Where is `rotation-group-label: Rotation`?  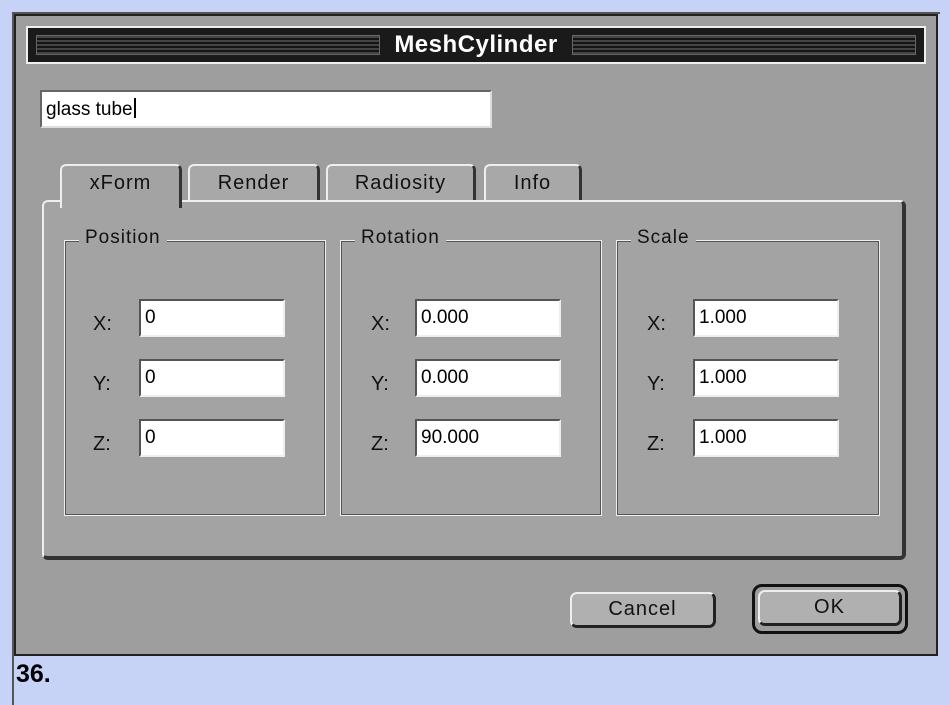
rotation-group-label: Rotation is located at coordinates (400, 238).